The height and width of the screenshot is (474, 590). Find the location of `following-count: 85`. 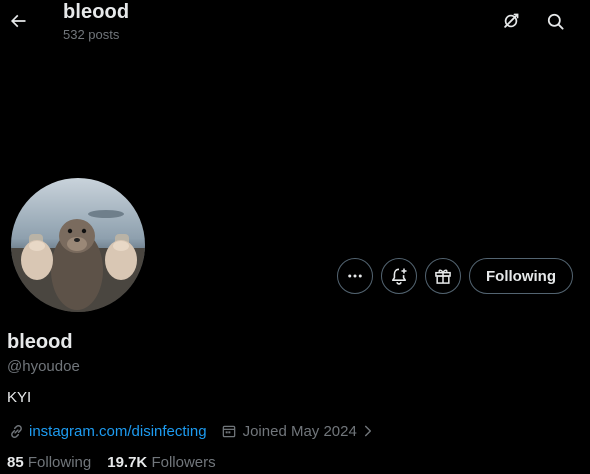

following-count: 85 is located at coordinates (15, 462).